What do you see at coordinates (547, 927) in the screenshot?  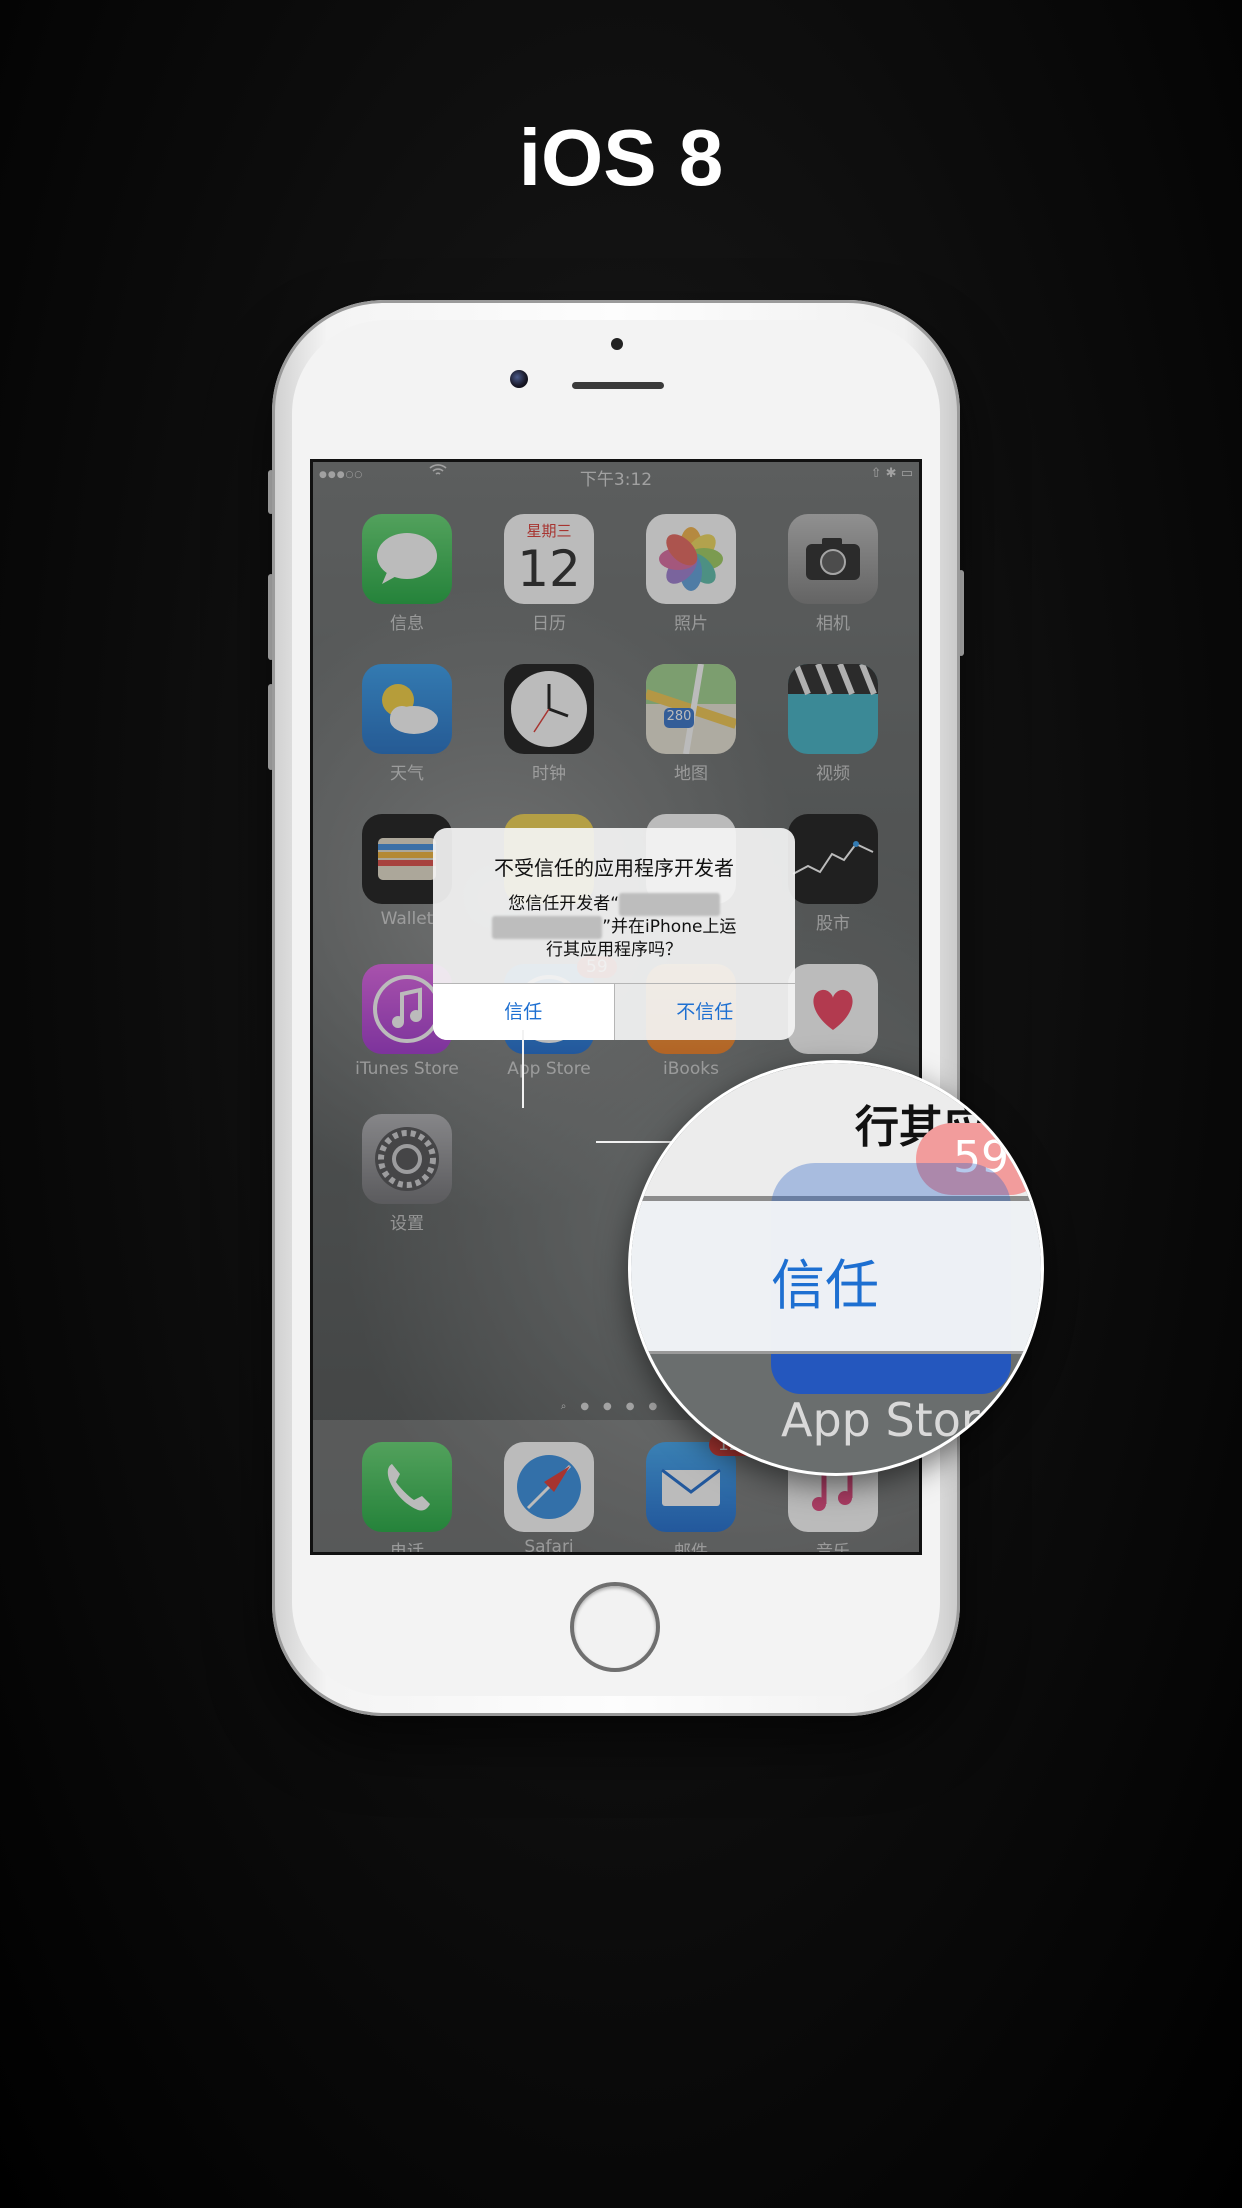 I see `redacted-developer-name-cont: xxxxxxxxxxx` at bounding box center [547, 927].